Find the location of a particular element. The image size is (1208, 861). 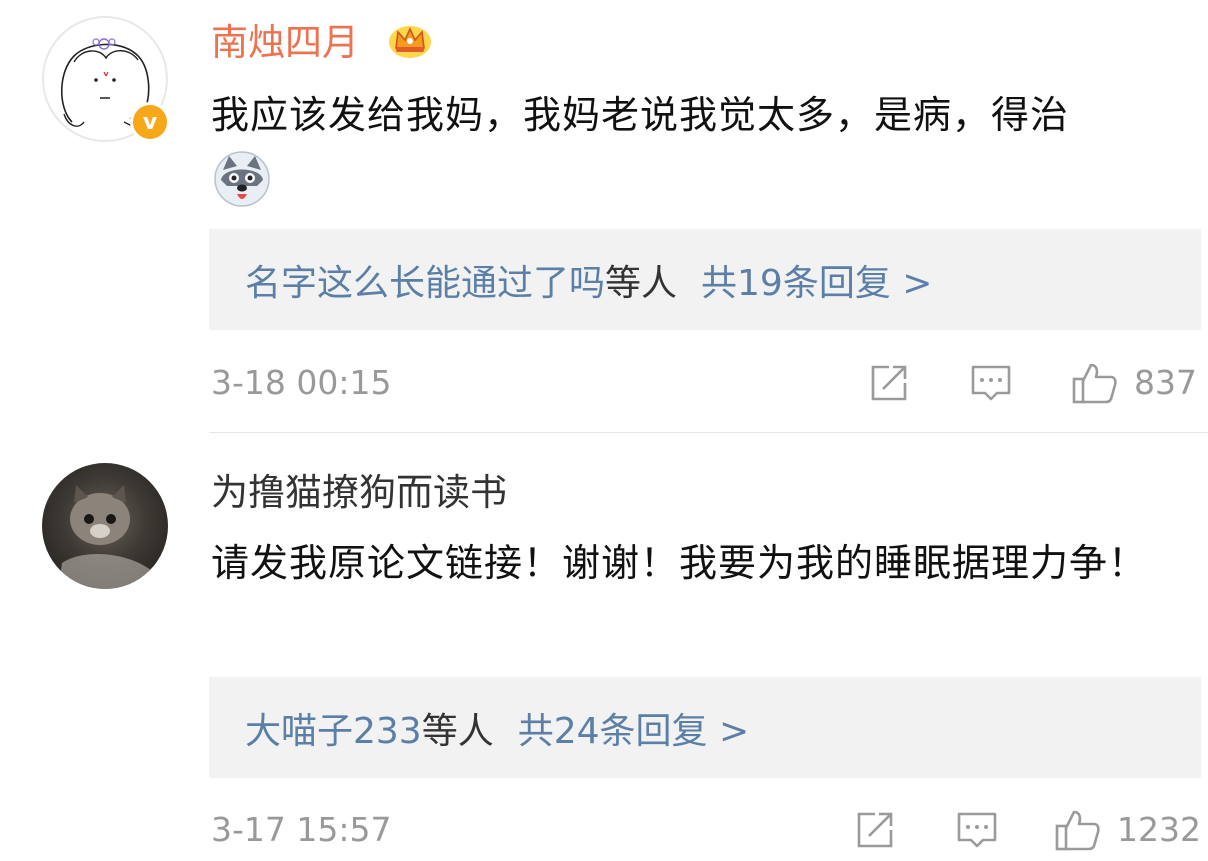

timestamp: 3-17 15:57 is located at coordinates (301, 829).